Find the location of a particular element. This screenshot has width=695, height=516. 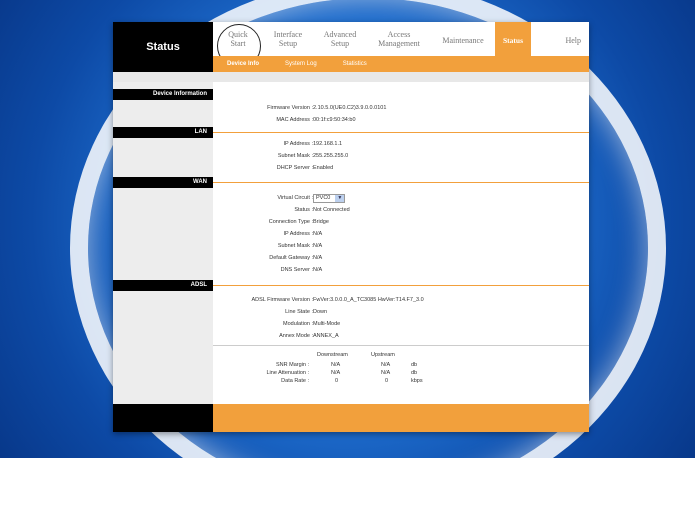

wan-ip-value: N/A is located at coordinates (318, 234).